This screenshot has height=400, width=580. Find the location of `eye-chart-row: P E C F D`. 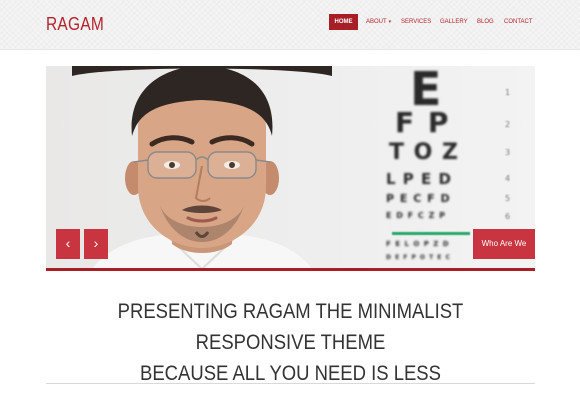

eye-chart-row: P E C F D is located at coordinates (418, 198).